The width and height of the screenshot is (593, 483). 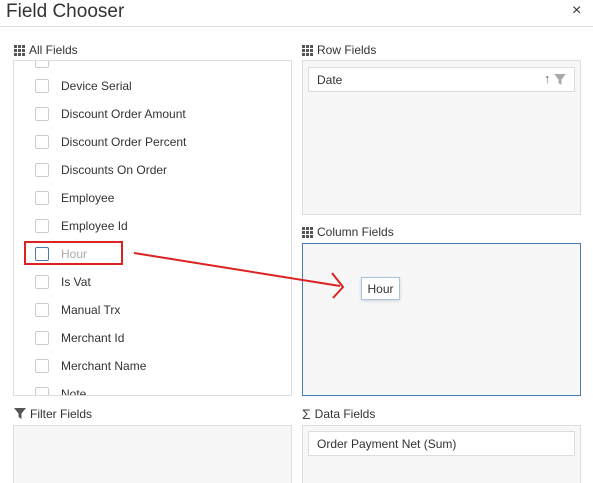 I want to click on annotation-arrow, so click(x=239, y=275).